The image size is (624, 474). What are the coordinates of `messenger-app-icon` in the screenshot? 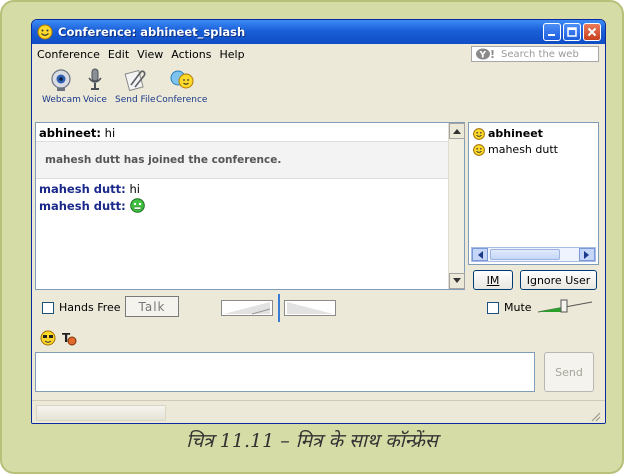 It's located at (45, 32).